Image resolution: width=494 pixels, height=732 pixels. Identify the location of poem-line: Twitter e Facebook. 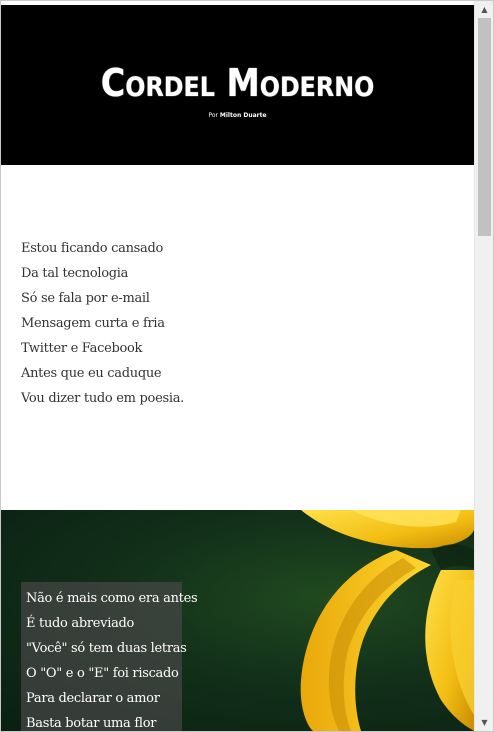
(82, 348).